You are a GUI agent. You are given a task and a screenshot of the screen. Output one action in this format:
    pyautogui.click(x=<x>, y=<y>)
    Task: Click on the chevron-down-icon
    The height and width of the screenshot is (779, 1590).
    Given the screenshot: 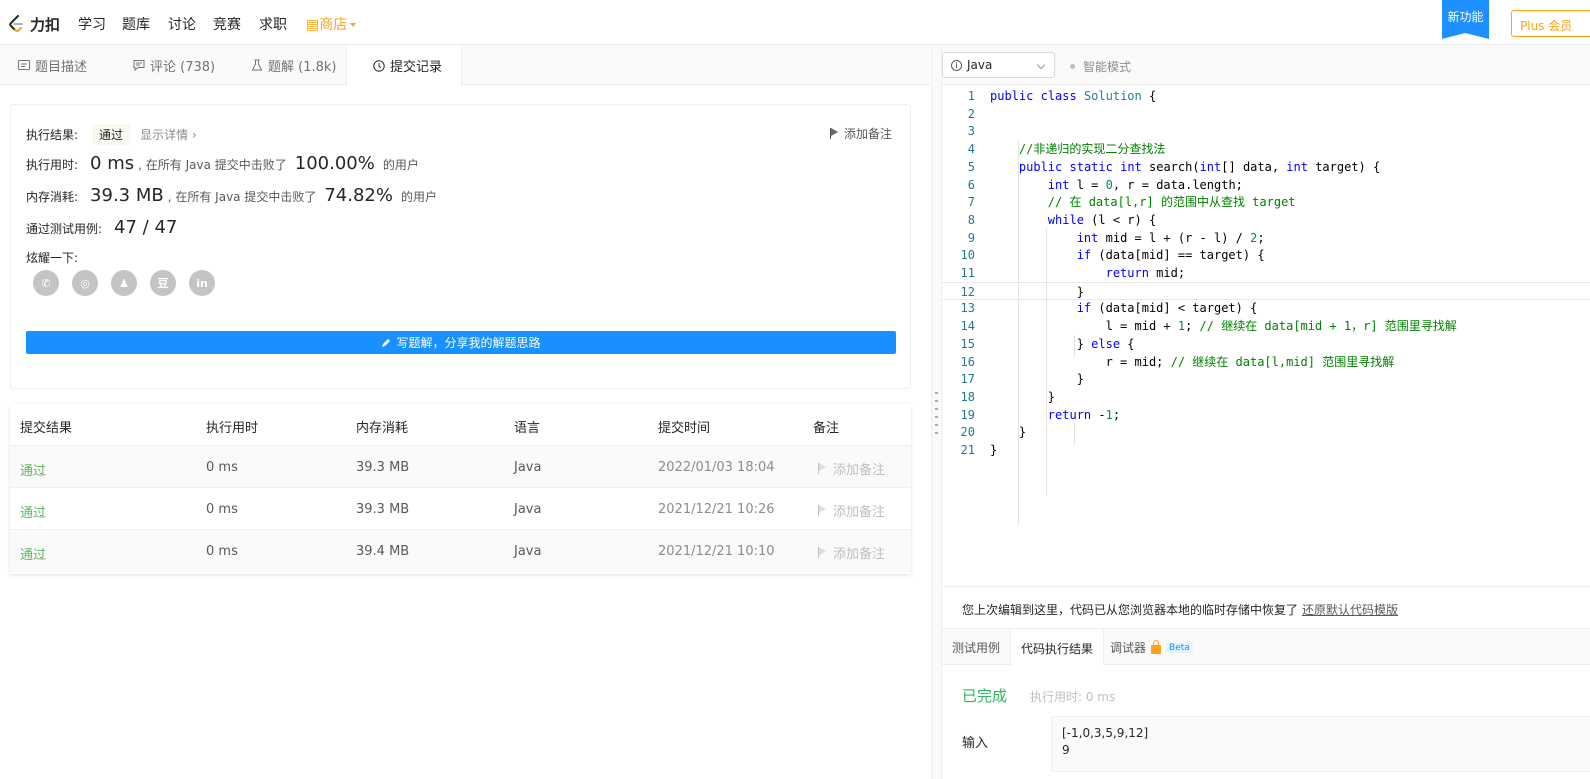 What is the action you would take?
    pyautogui.click(x=1041, y=65)
    